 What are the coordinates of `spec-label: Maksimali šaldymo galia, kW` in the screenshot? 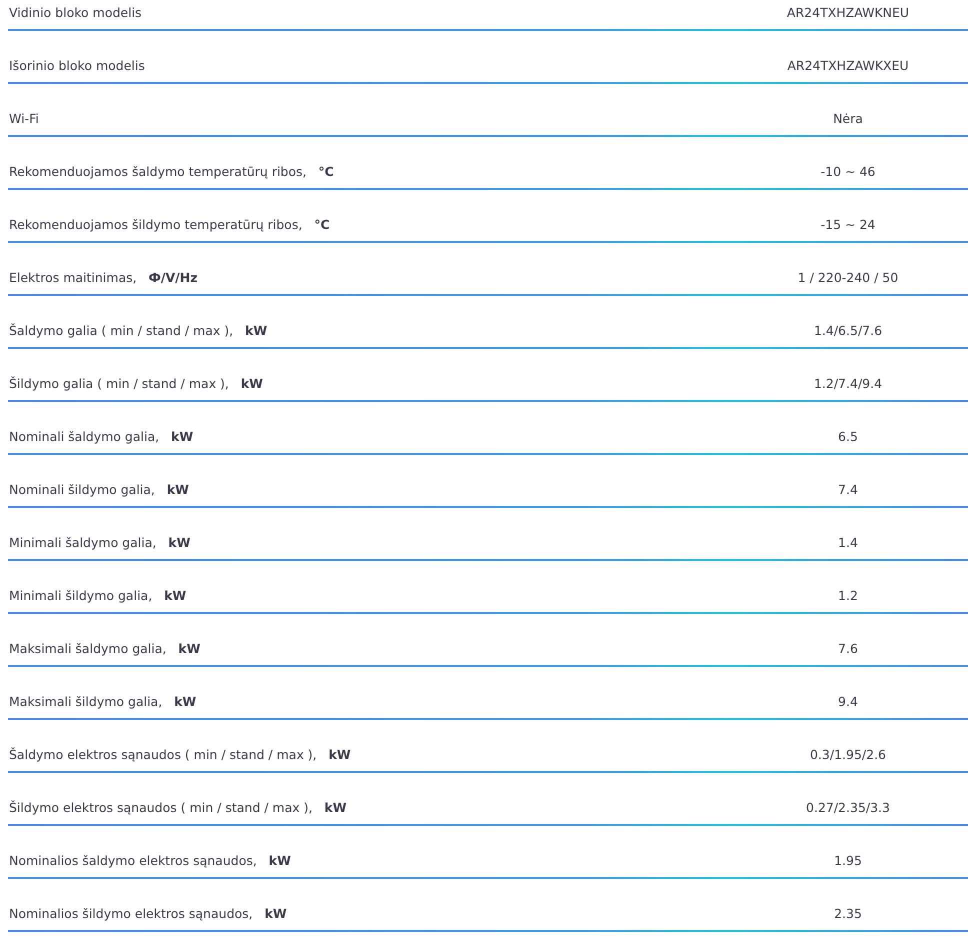 It's located at (105, 649).